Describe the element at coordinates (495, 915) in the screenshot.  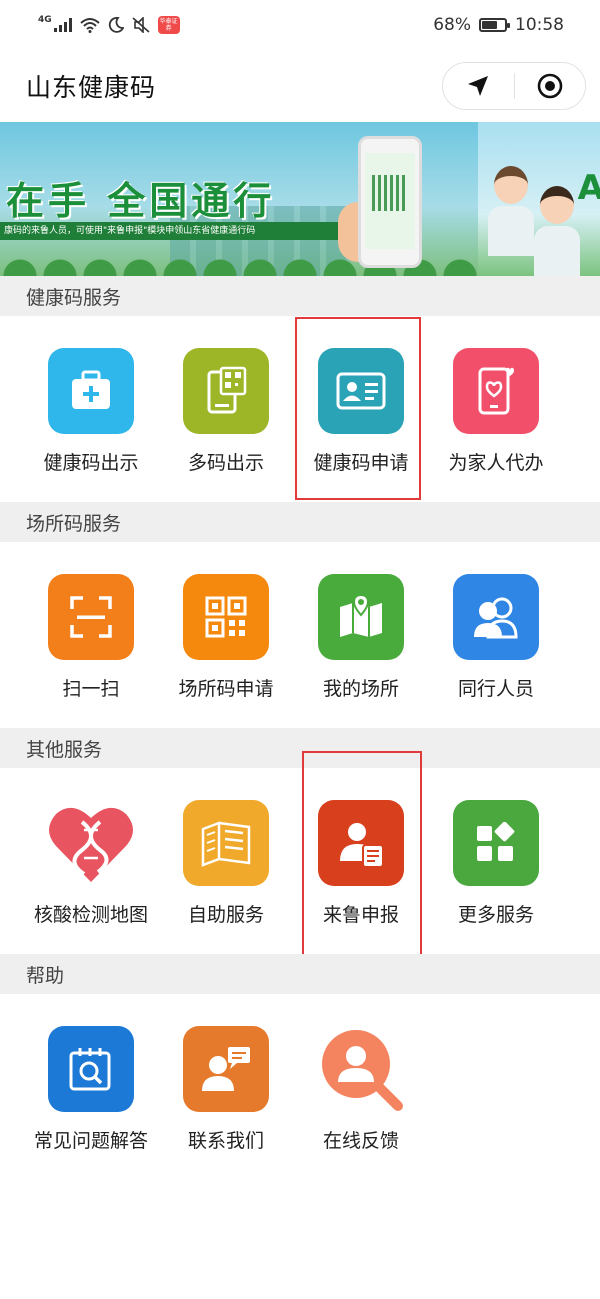
I see `tile-label: 更多服务` at that location.